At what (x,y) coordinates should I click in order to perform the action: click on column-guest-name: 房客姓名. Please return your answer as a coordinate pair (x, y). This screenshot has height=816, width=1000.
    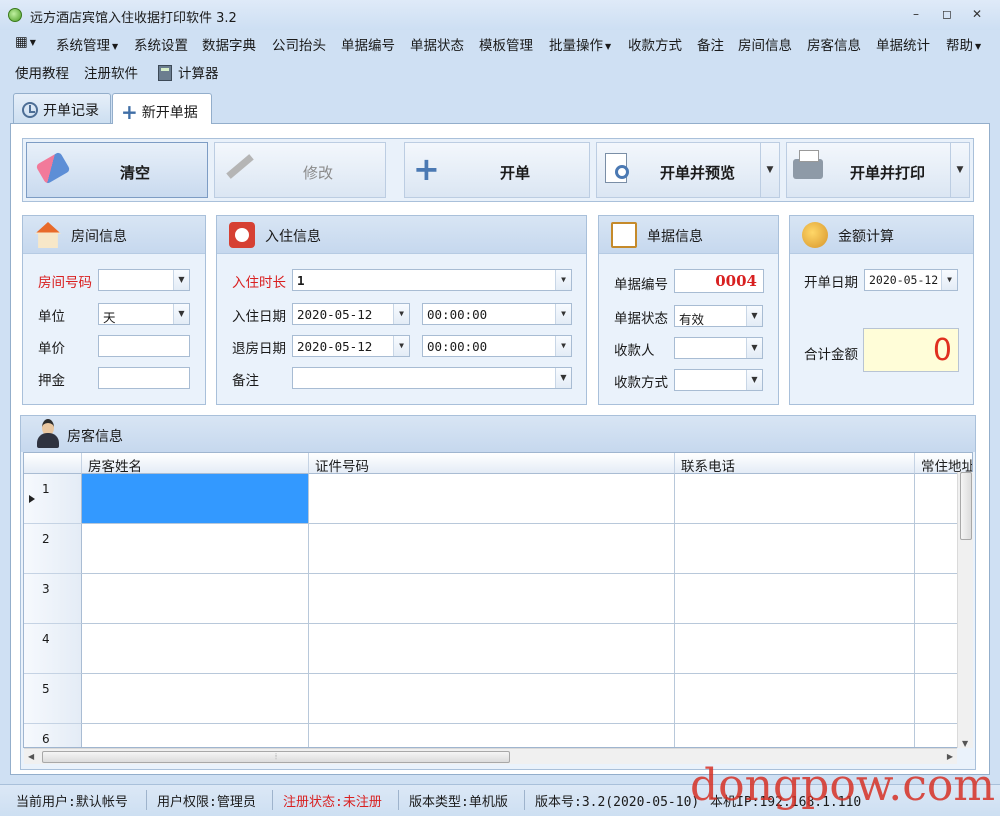
    Looking at the image, I should click on (195, 463).